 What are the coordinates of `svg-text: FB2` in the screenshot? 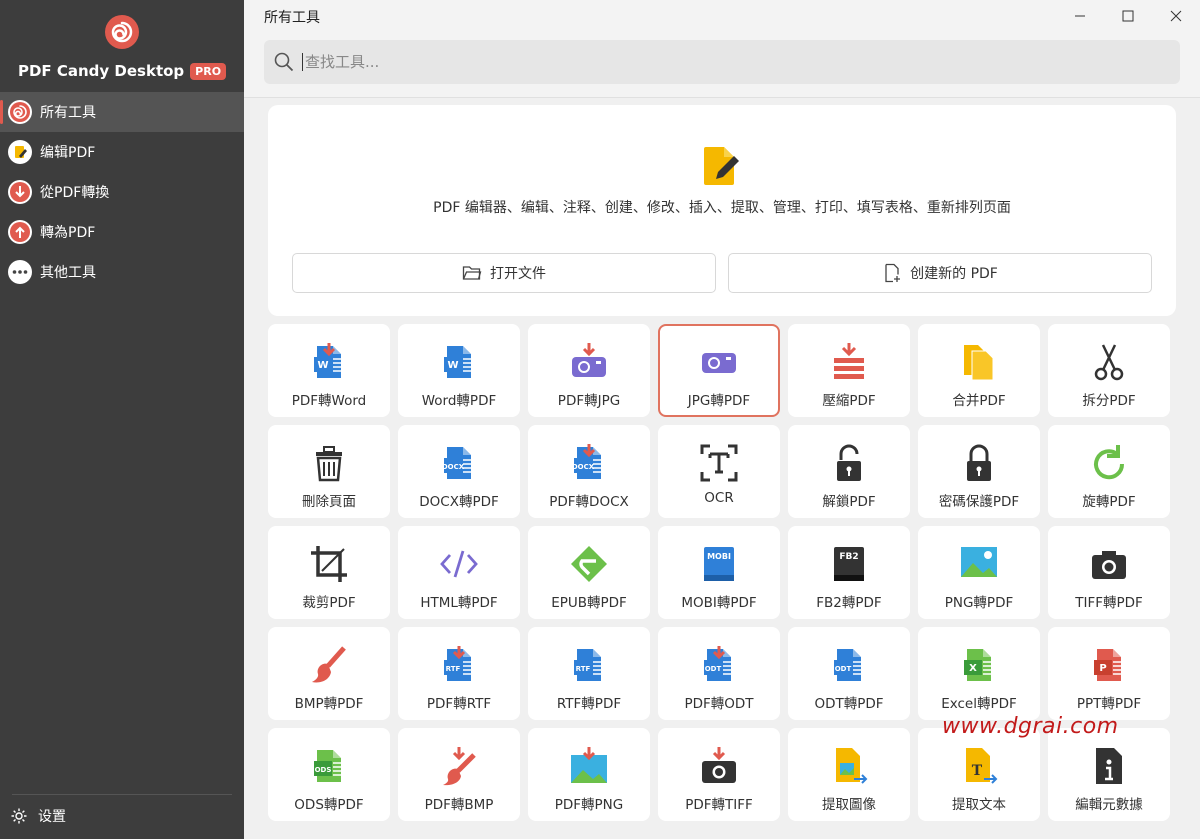 It's located at (848, 557).